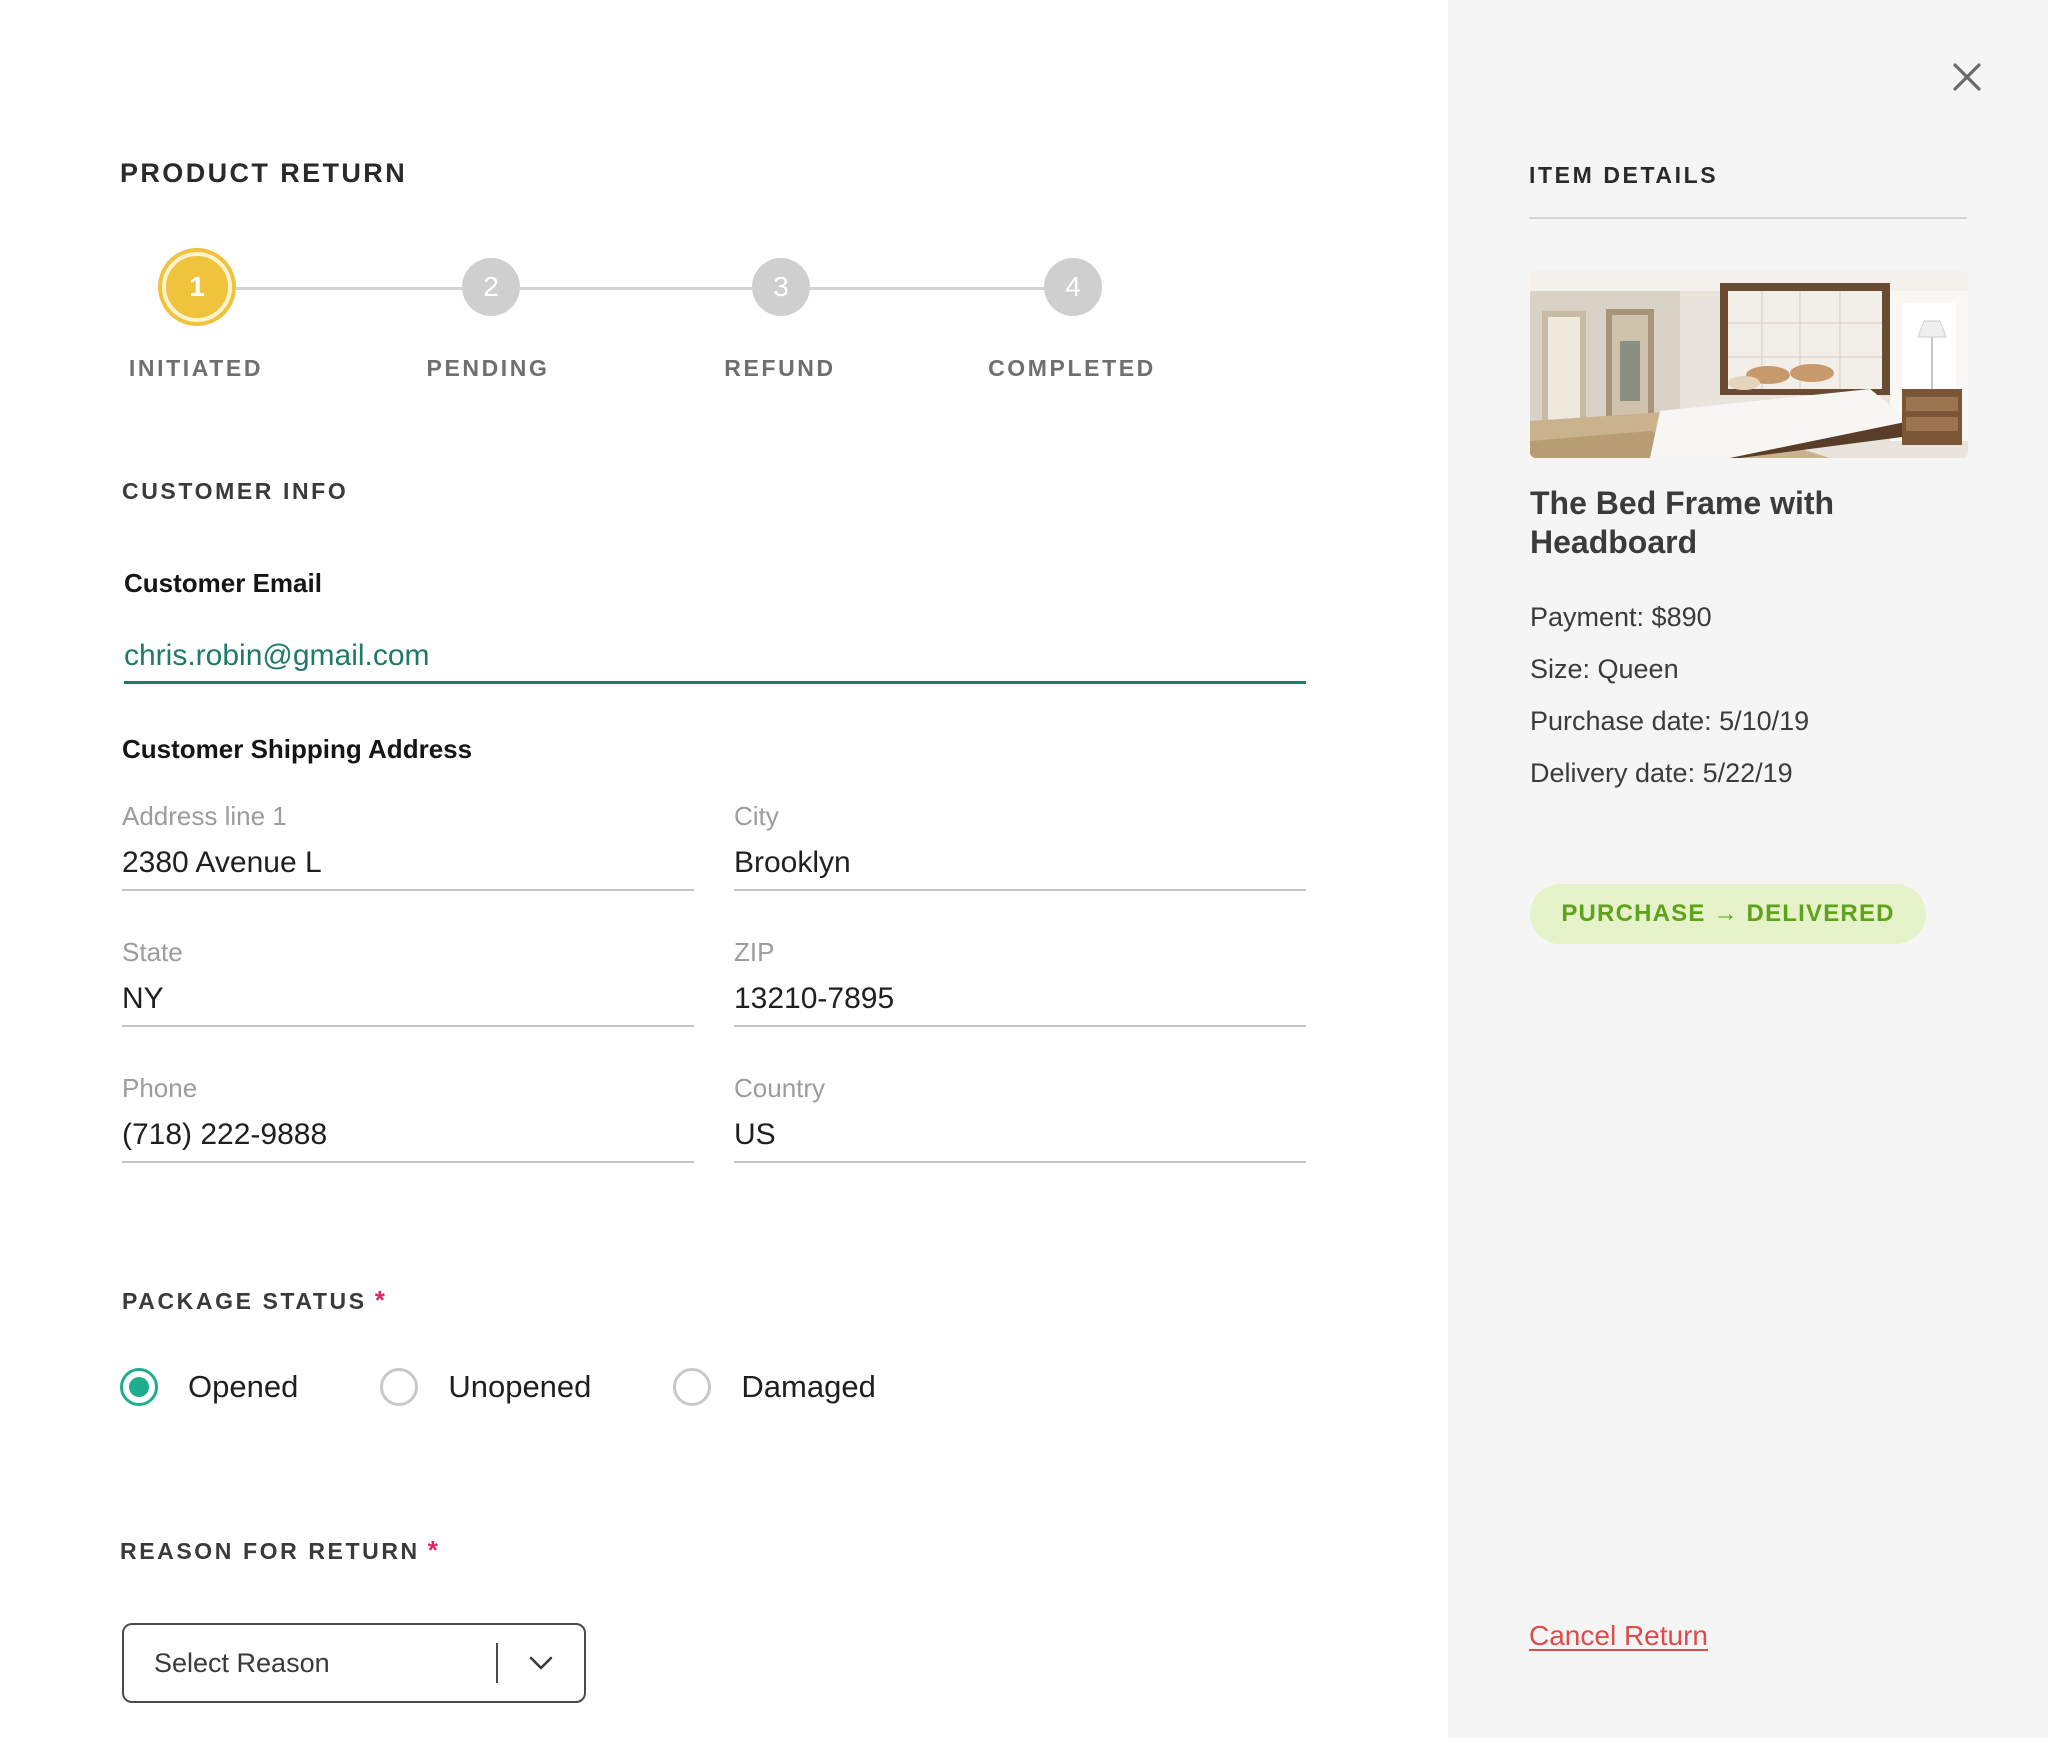 This screenshot has height=1738, width=2048. I want to click on radio-damaged-label: Damaged, so click(808, 1386).